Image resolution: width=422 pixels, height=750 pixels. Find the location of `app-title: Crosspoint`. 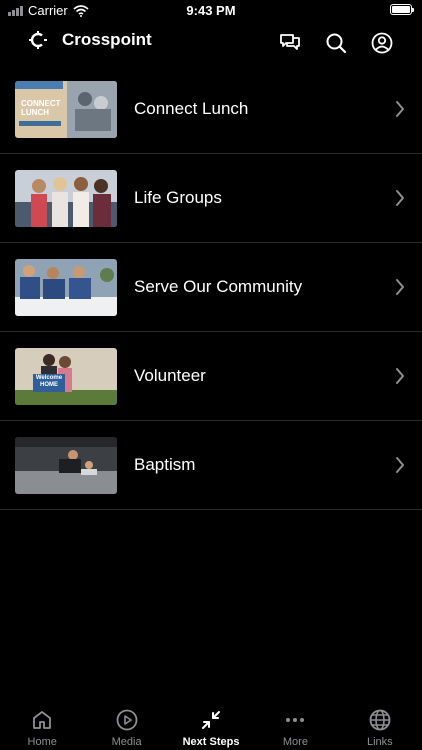

app-title: Crosspoint is located at coordinates (107, 39).